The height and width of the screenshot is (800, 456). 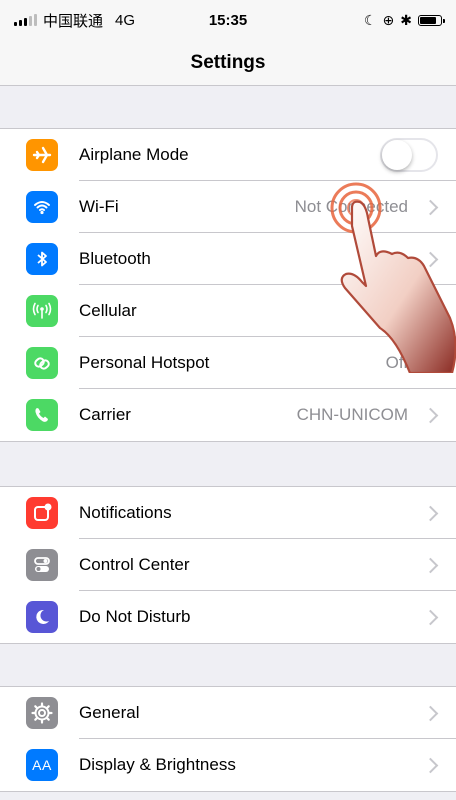 I want to click on notifications-icon, so click(x=42, y=513).